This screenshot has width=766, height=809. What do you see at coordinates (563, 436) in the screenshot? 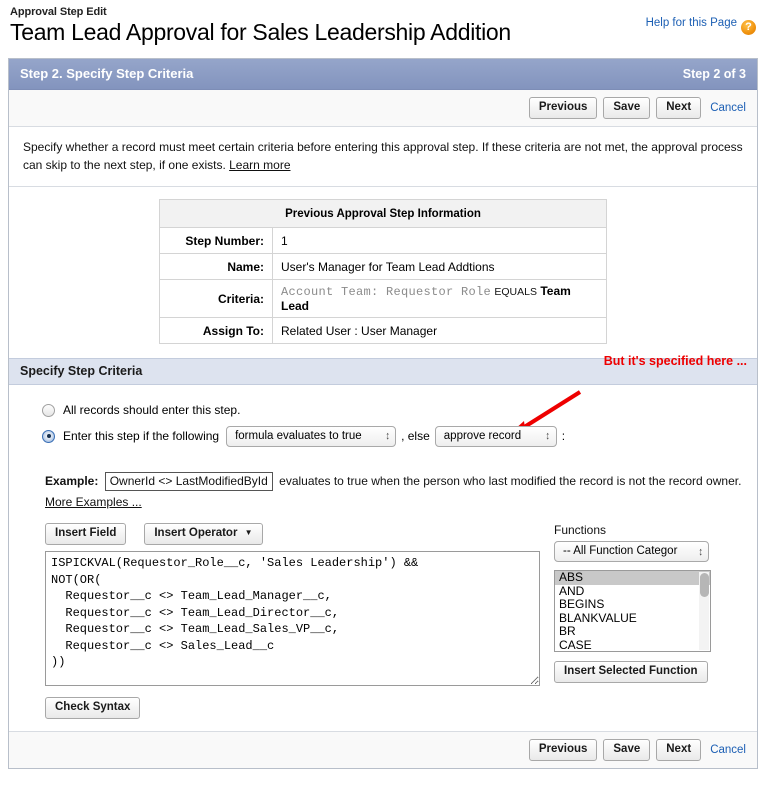
I see `colon-text: :` at bounding box center [563, 436].